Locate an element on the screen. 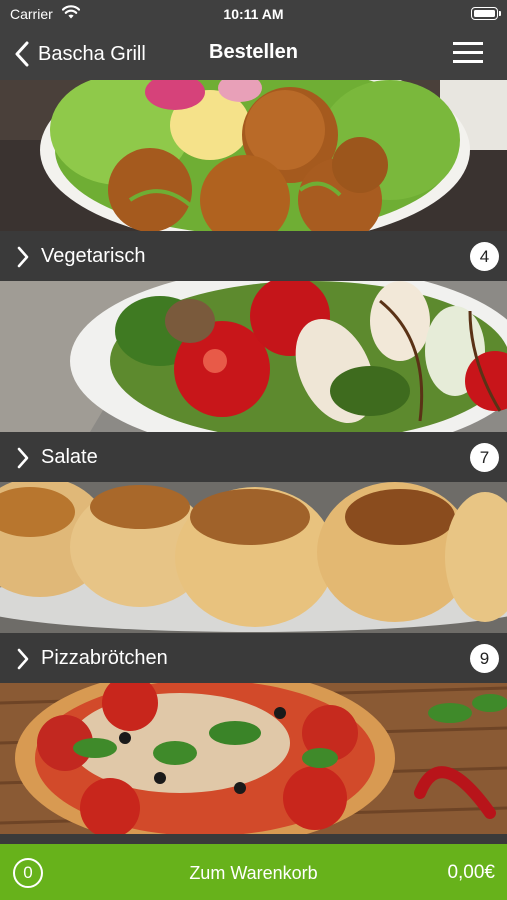  category-name: Pizzabrötchen is located at coordinates (104, 658).